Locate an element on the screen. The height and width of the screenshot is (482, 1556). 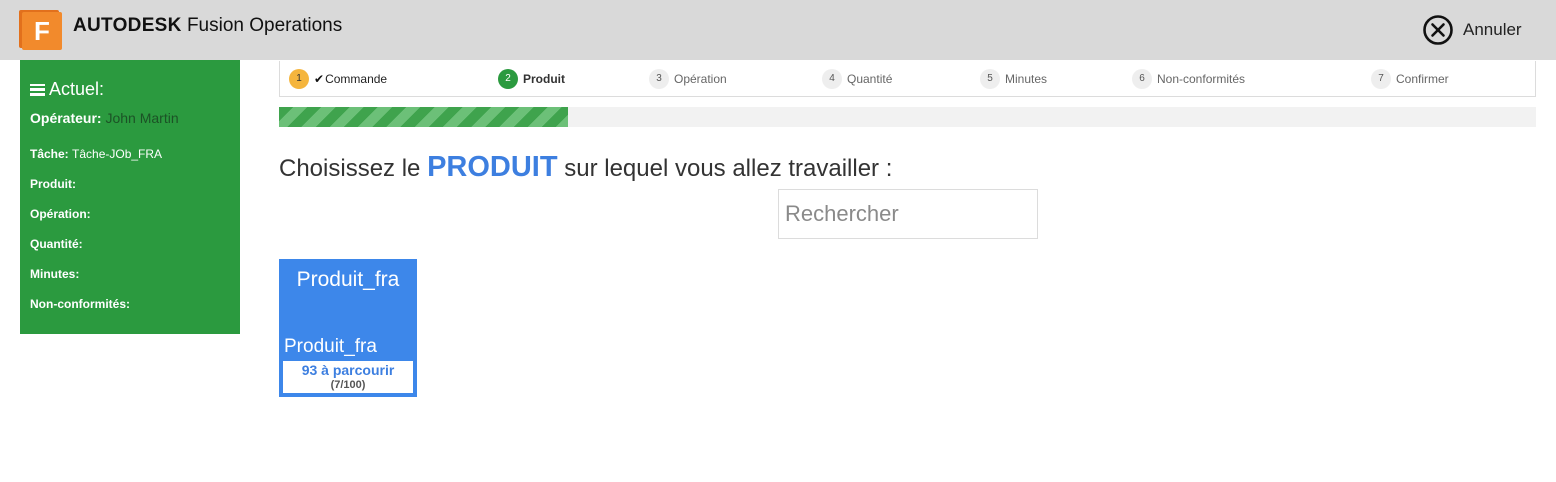
operator-row: Opérateur: John Martin is located at coordinates (104, 118).